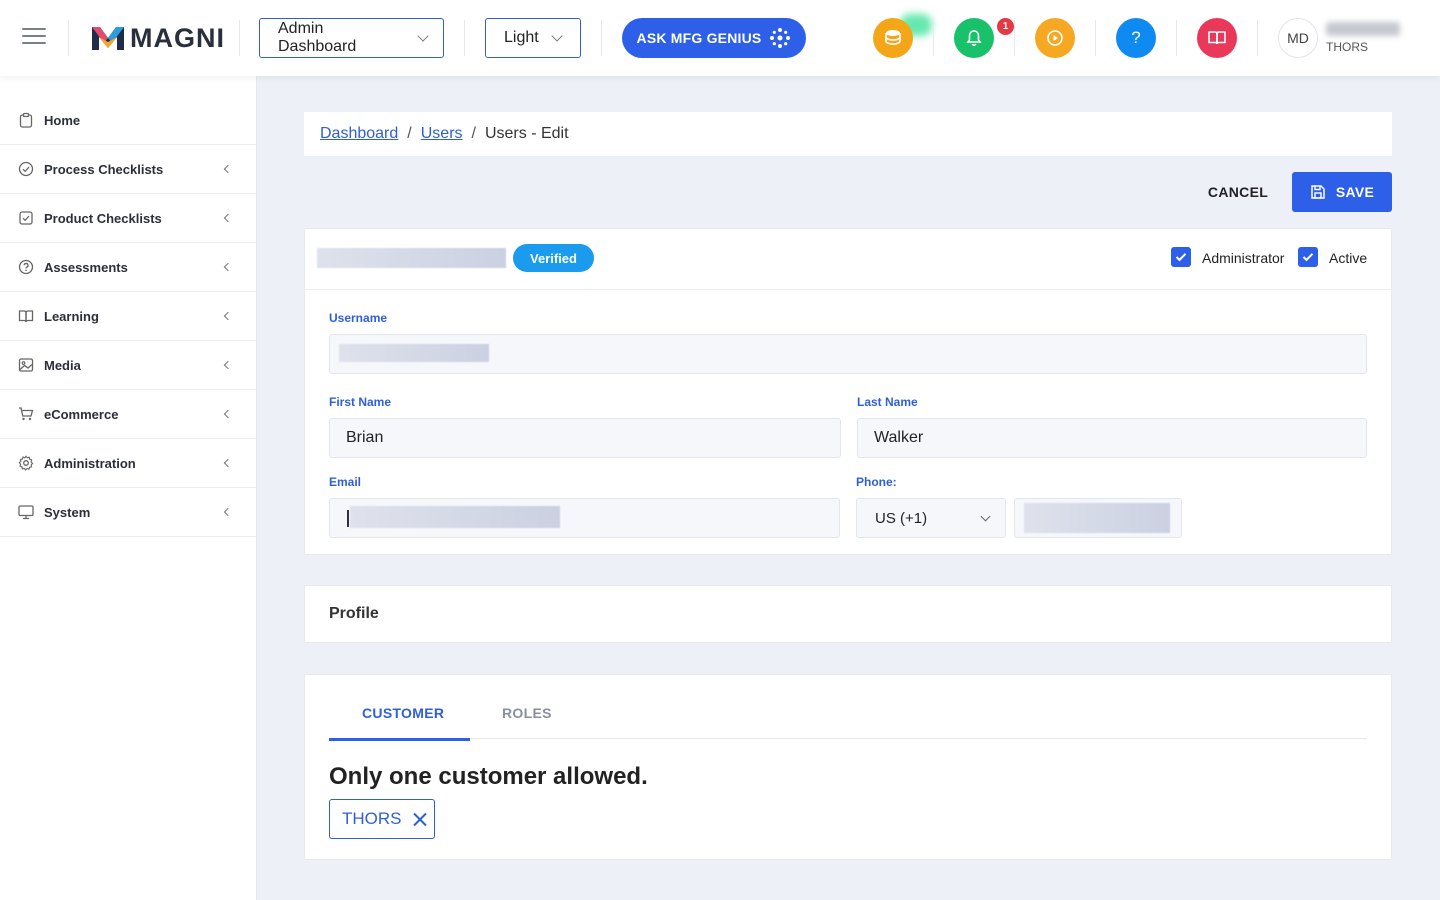 This screenshot has height=900, width=1440. I want to click on sidebar-item-learning: Learning, so click(128, 316).